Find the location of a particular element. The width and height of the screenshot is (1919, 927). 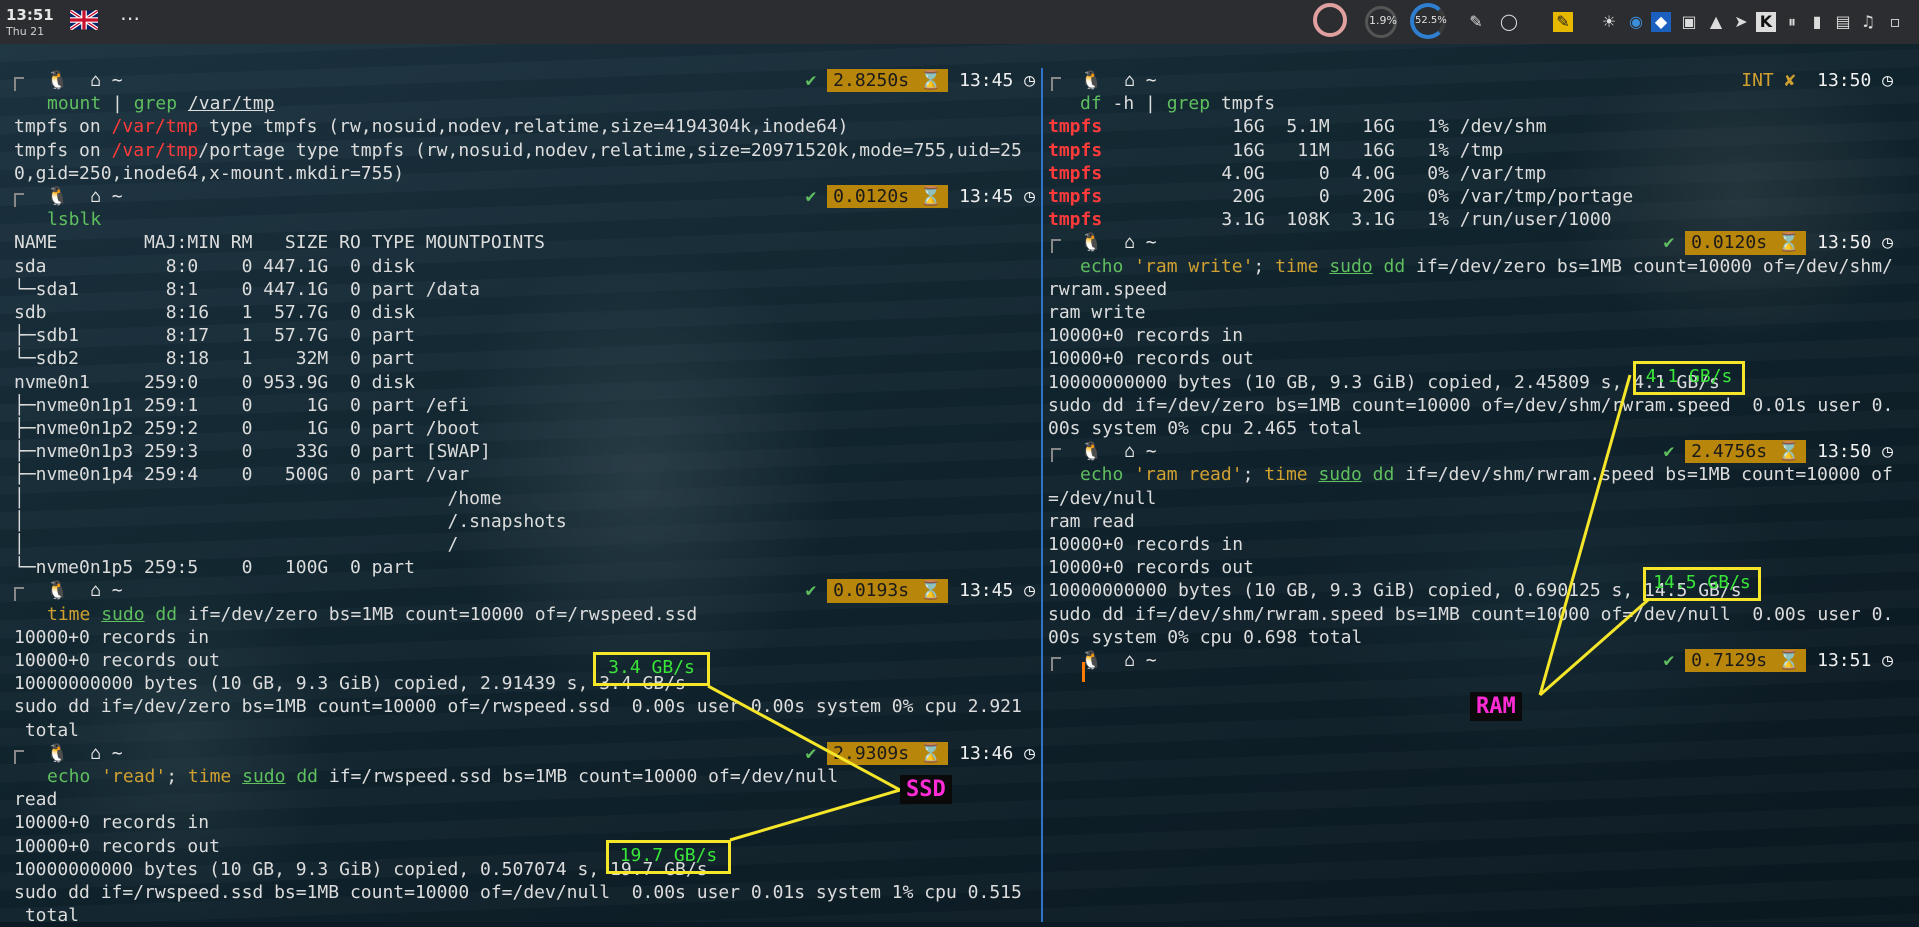

ram-read-speed-highlight: 14.5 GB/s is located at coordinates (1702, 584).